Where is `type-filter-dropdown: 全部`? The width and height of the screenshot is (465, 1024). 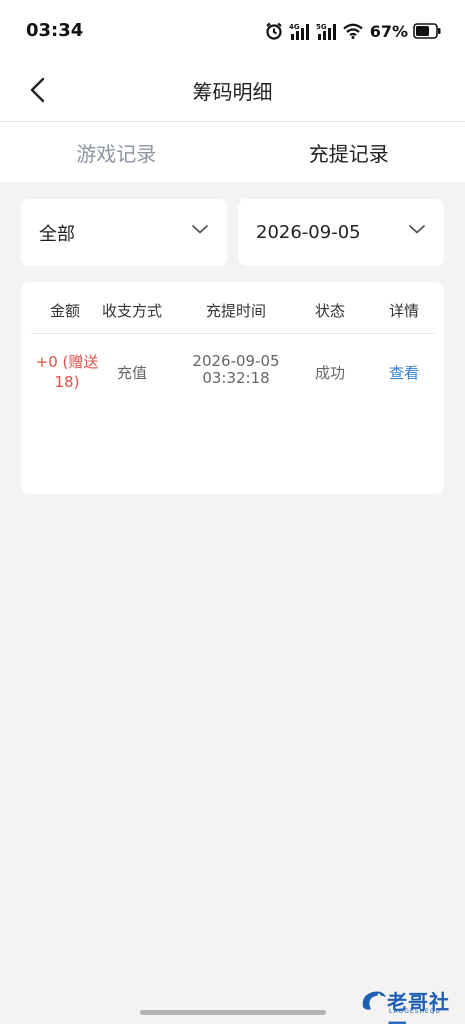 type-filter-dropdown: 全部 is located at coordinates (124, 232).